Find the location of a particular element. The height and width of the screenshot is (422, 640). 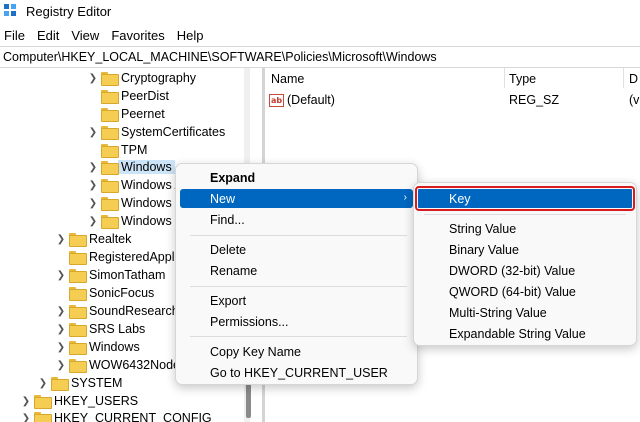

tree-item-label: SonicFocus is located at coordinates (122, 293).